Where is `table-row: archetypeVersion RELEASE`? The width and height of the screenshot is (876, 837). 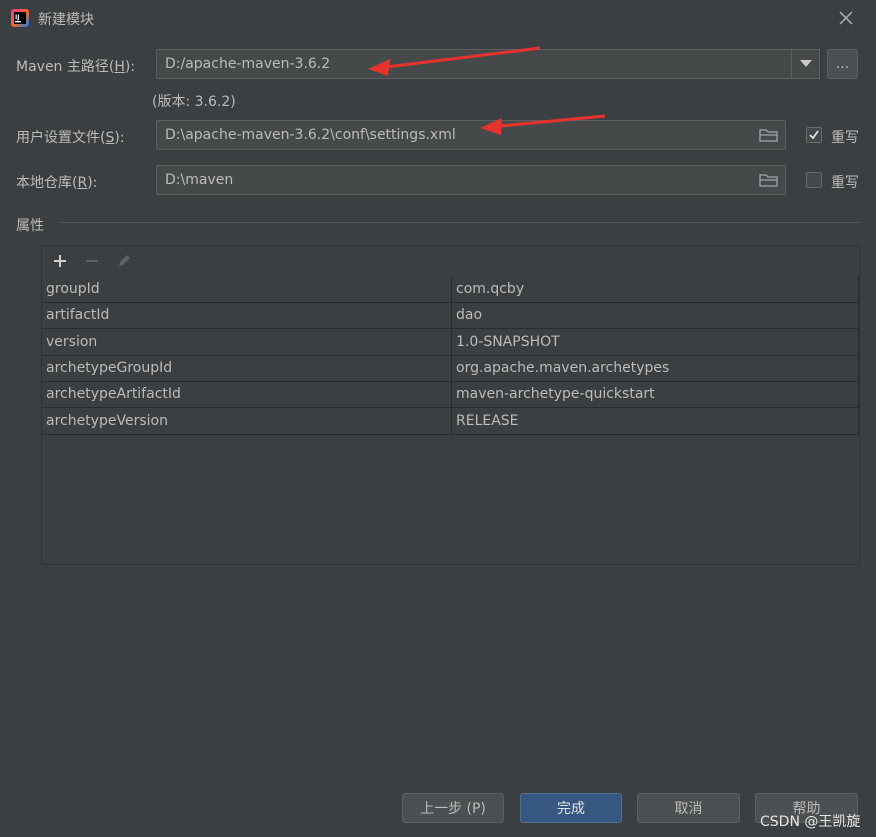 table-row: archetypeVersion RELEASE is located at coordinates (450, 422).